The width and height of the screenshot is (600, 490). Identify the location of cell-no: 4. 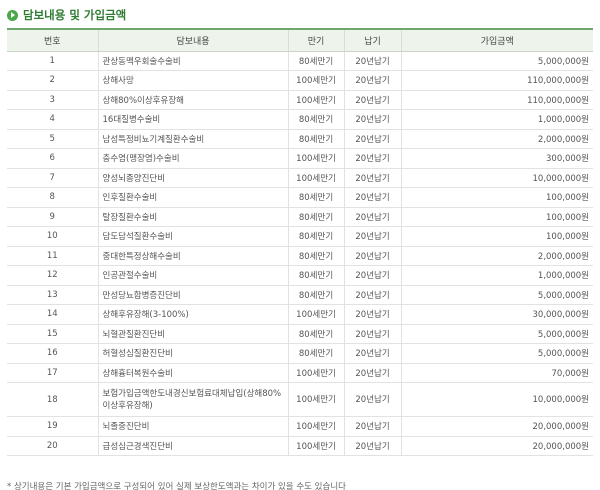
(52, 119).